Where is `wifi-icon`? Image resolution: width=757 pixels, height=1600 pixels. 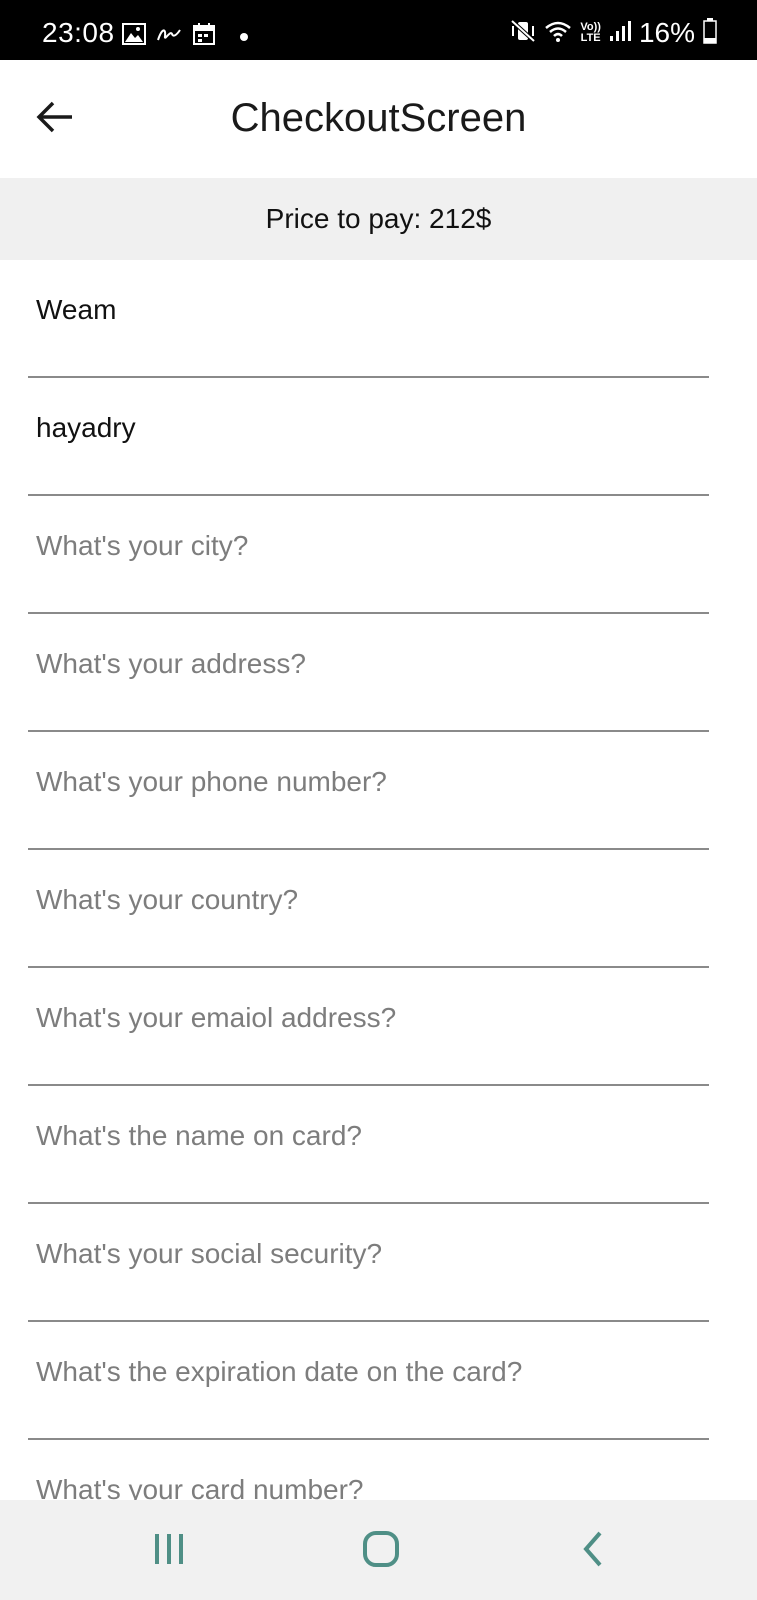 wifi-icon is located at coordinates (558, 33).